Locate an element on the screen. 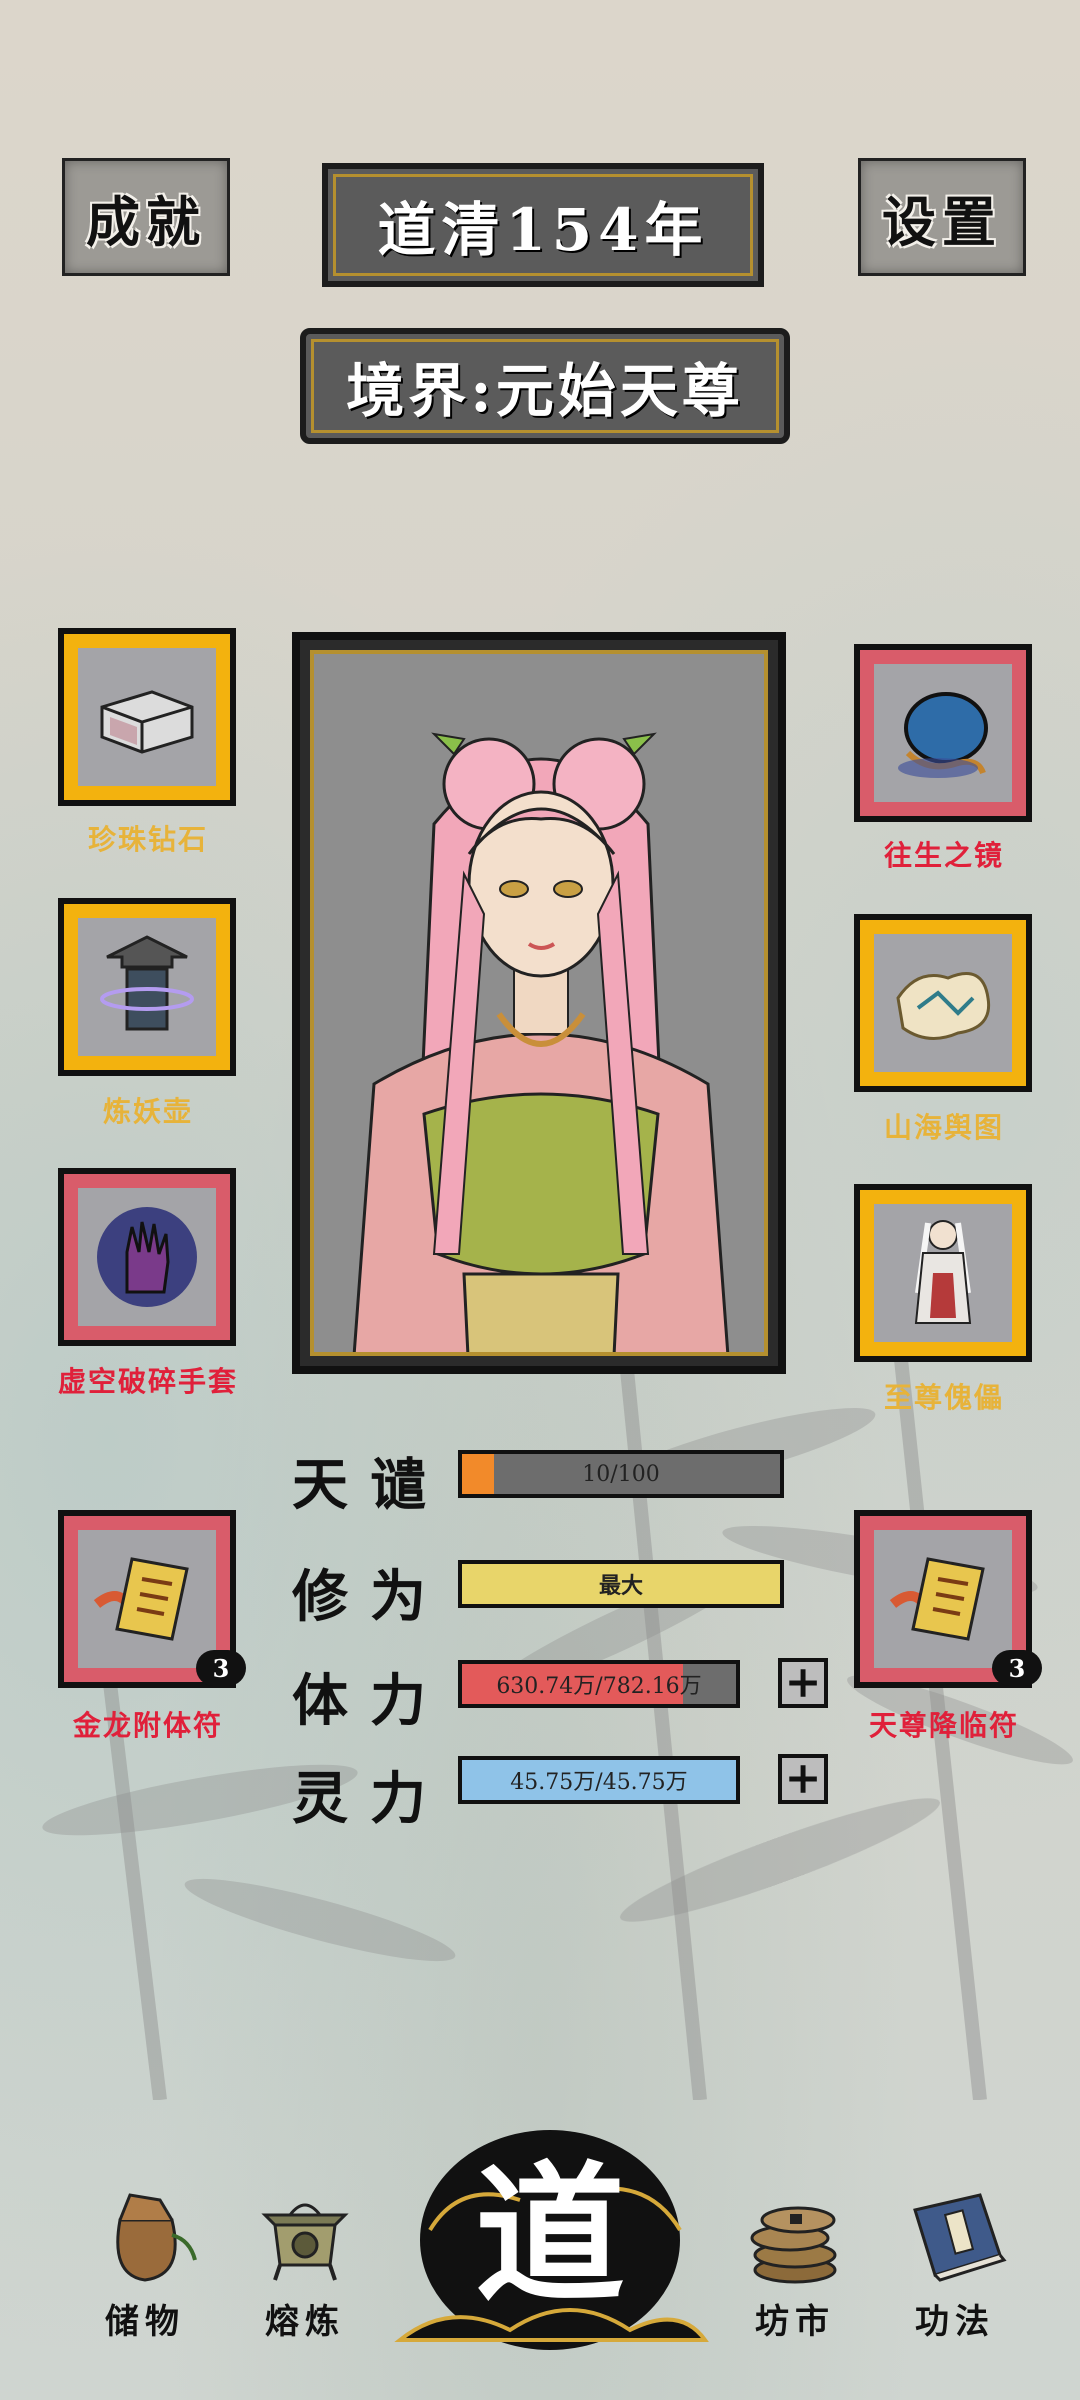 The height and width of the screenshot is (2400, 1080). realm-label: 境界:元始天尊 is located at coordinates (545, 391).